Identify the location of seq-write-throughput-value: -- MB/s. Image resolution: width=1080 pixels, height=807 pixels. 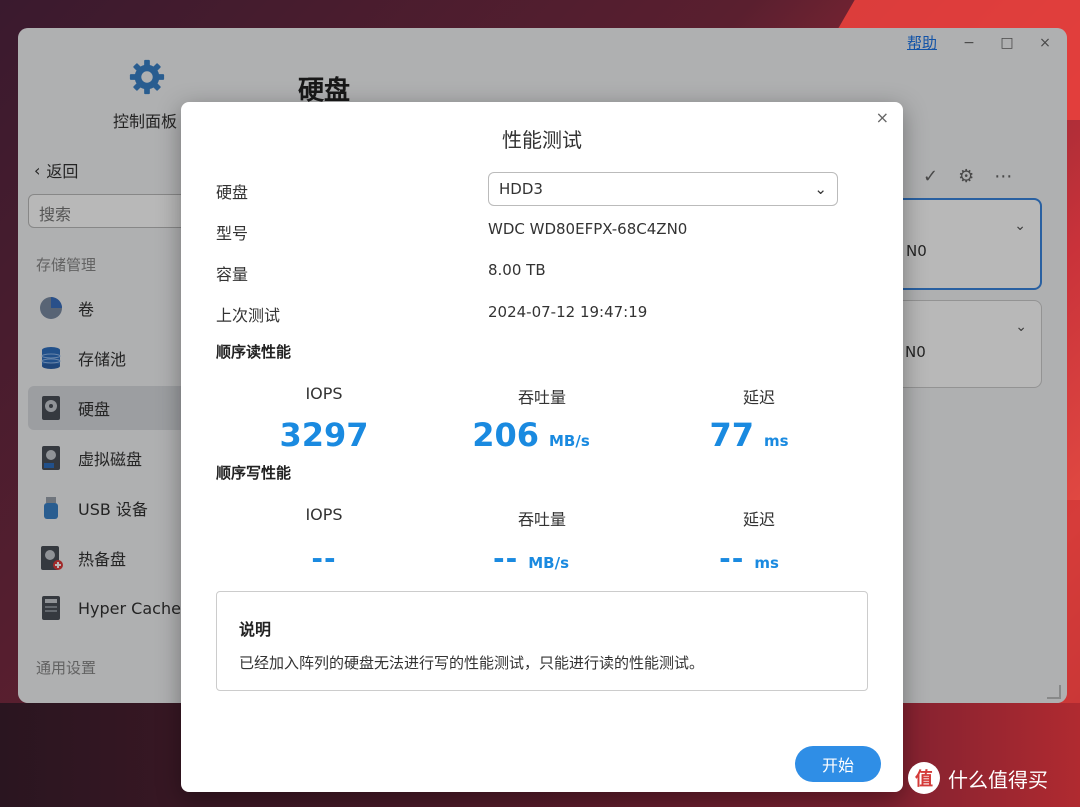
(531, 558).